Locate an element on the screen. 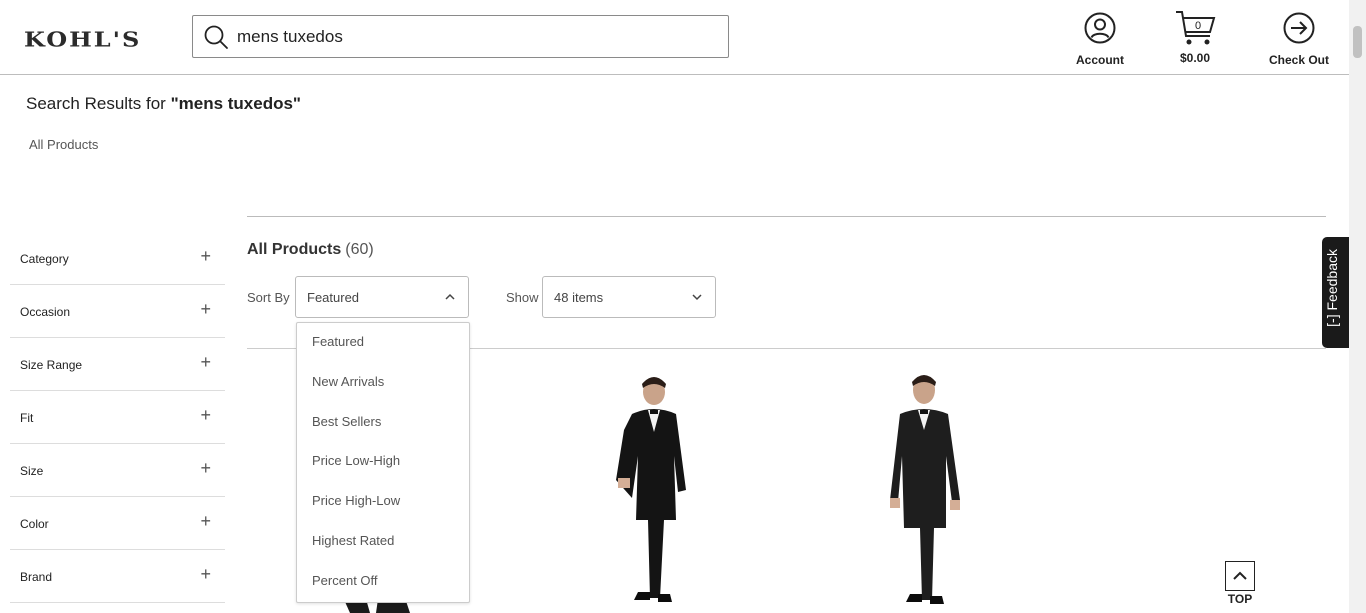  cart-total: $0.00 is located at coordinates (1195, 58).